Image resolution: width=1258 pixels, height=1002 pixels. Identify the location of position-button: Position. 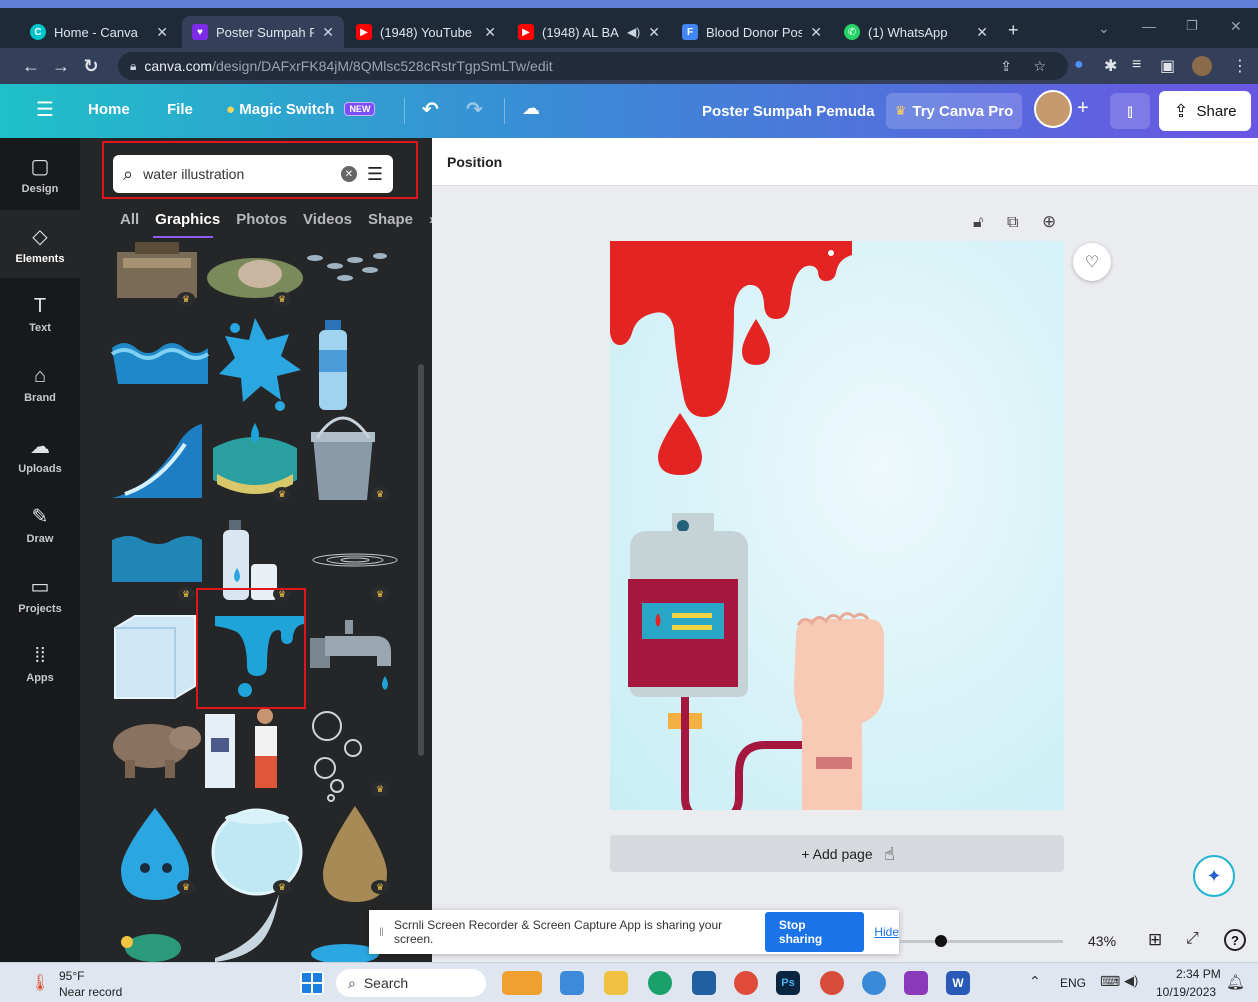
(474, 162).